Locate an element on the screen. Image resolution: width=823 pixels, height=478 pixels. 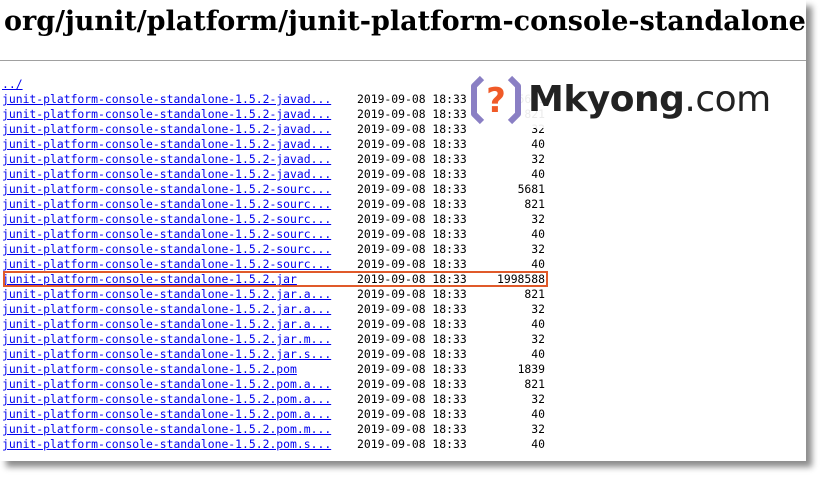
question-mark-glyph: ? is located at coordinates (496, 101).